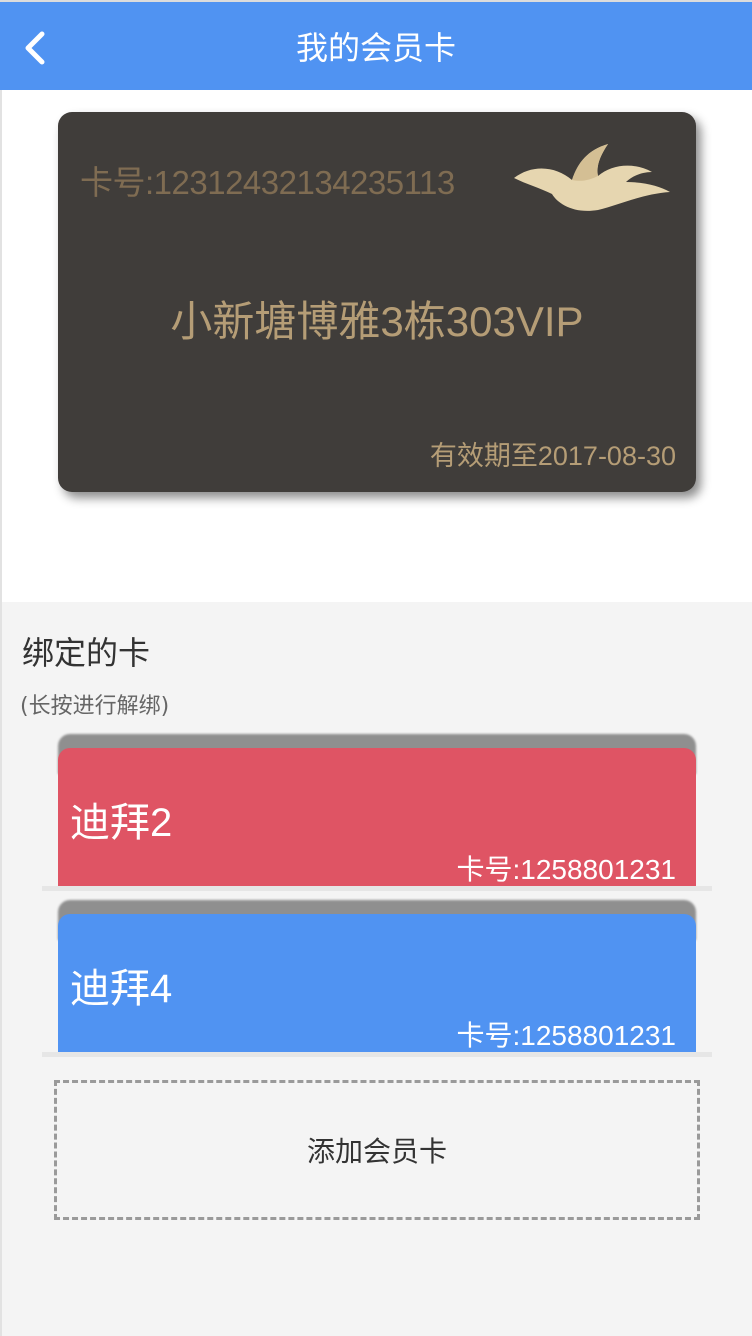 The height and width of the screenshot is (1336, 752). Describe the element at coordinates (592, 177) in the screenshot. I see `bird-logo-icon` at that location.